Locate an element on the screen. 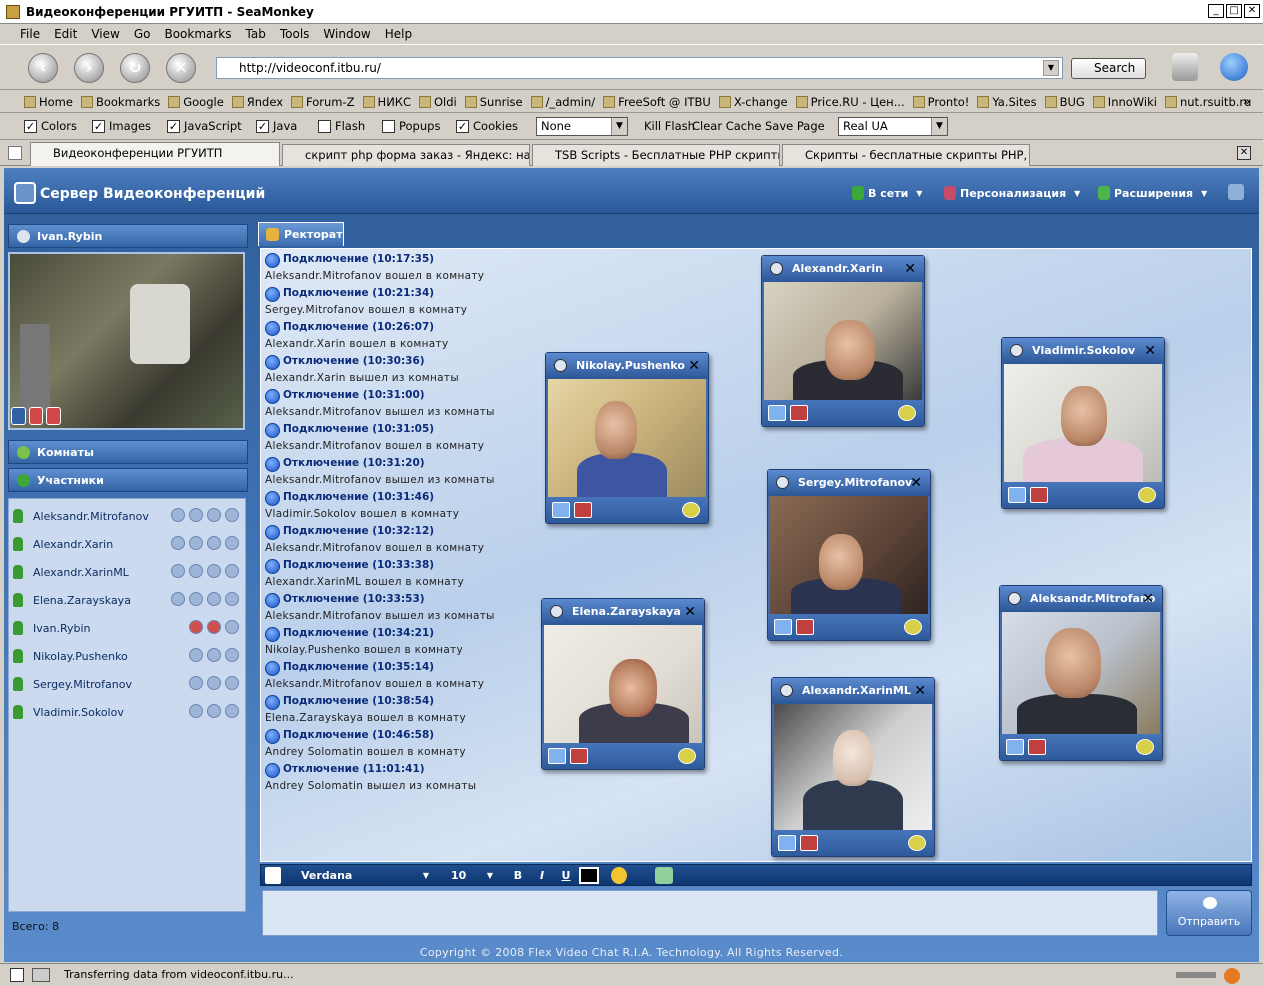 The height and width of the screenshot is (986, 1263). back-button: ‹ is located at coordinates (43, 68).